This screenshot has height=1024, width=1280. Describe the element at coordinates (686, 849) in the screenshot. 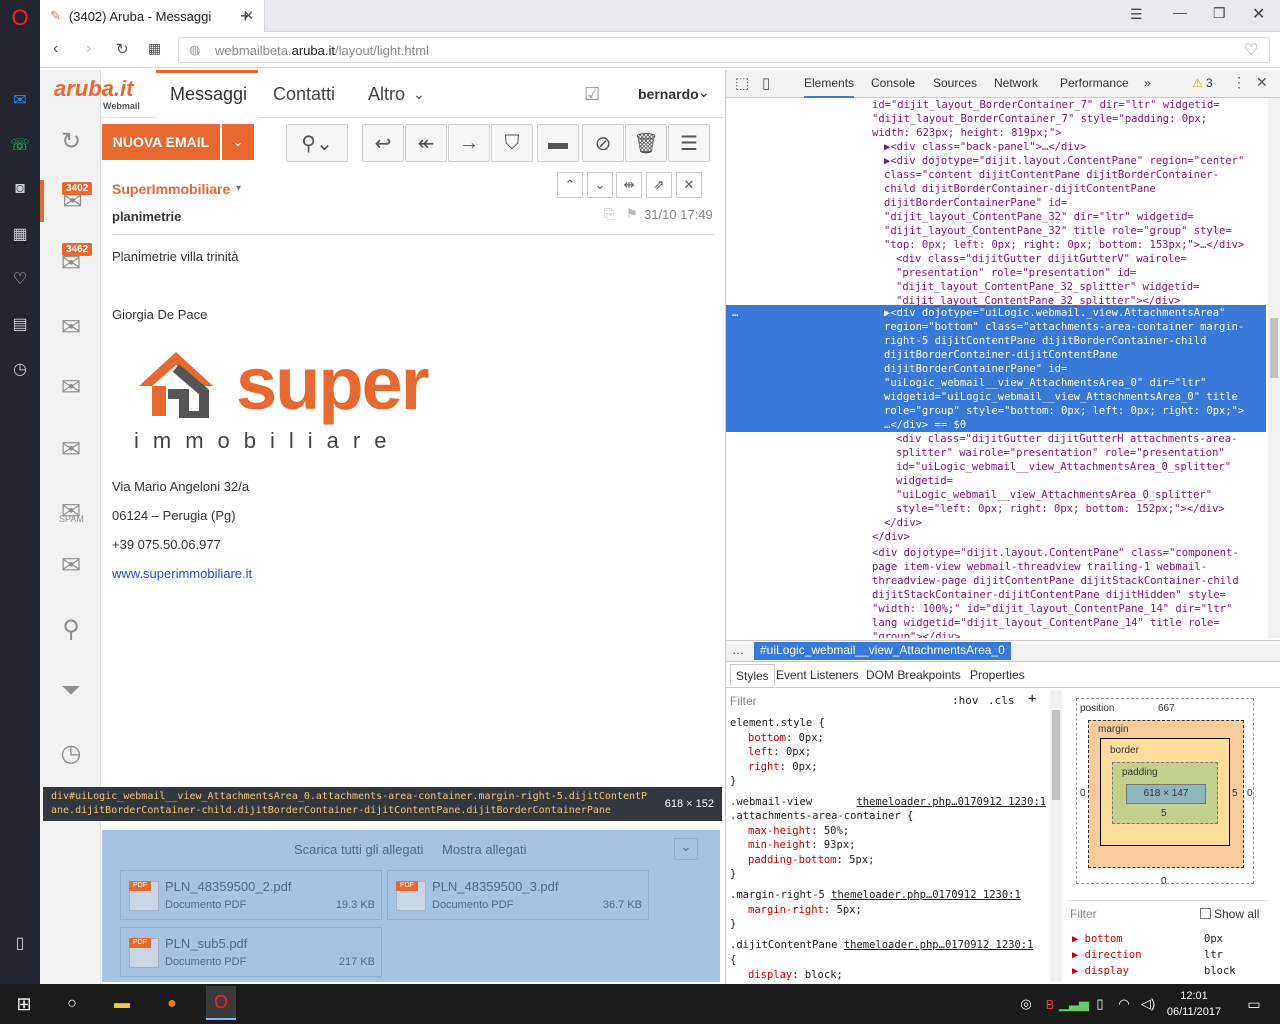

I see `attachments-collapse-icon: ⌄` at that location.